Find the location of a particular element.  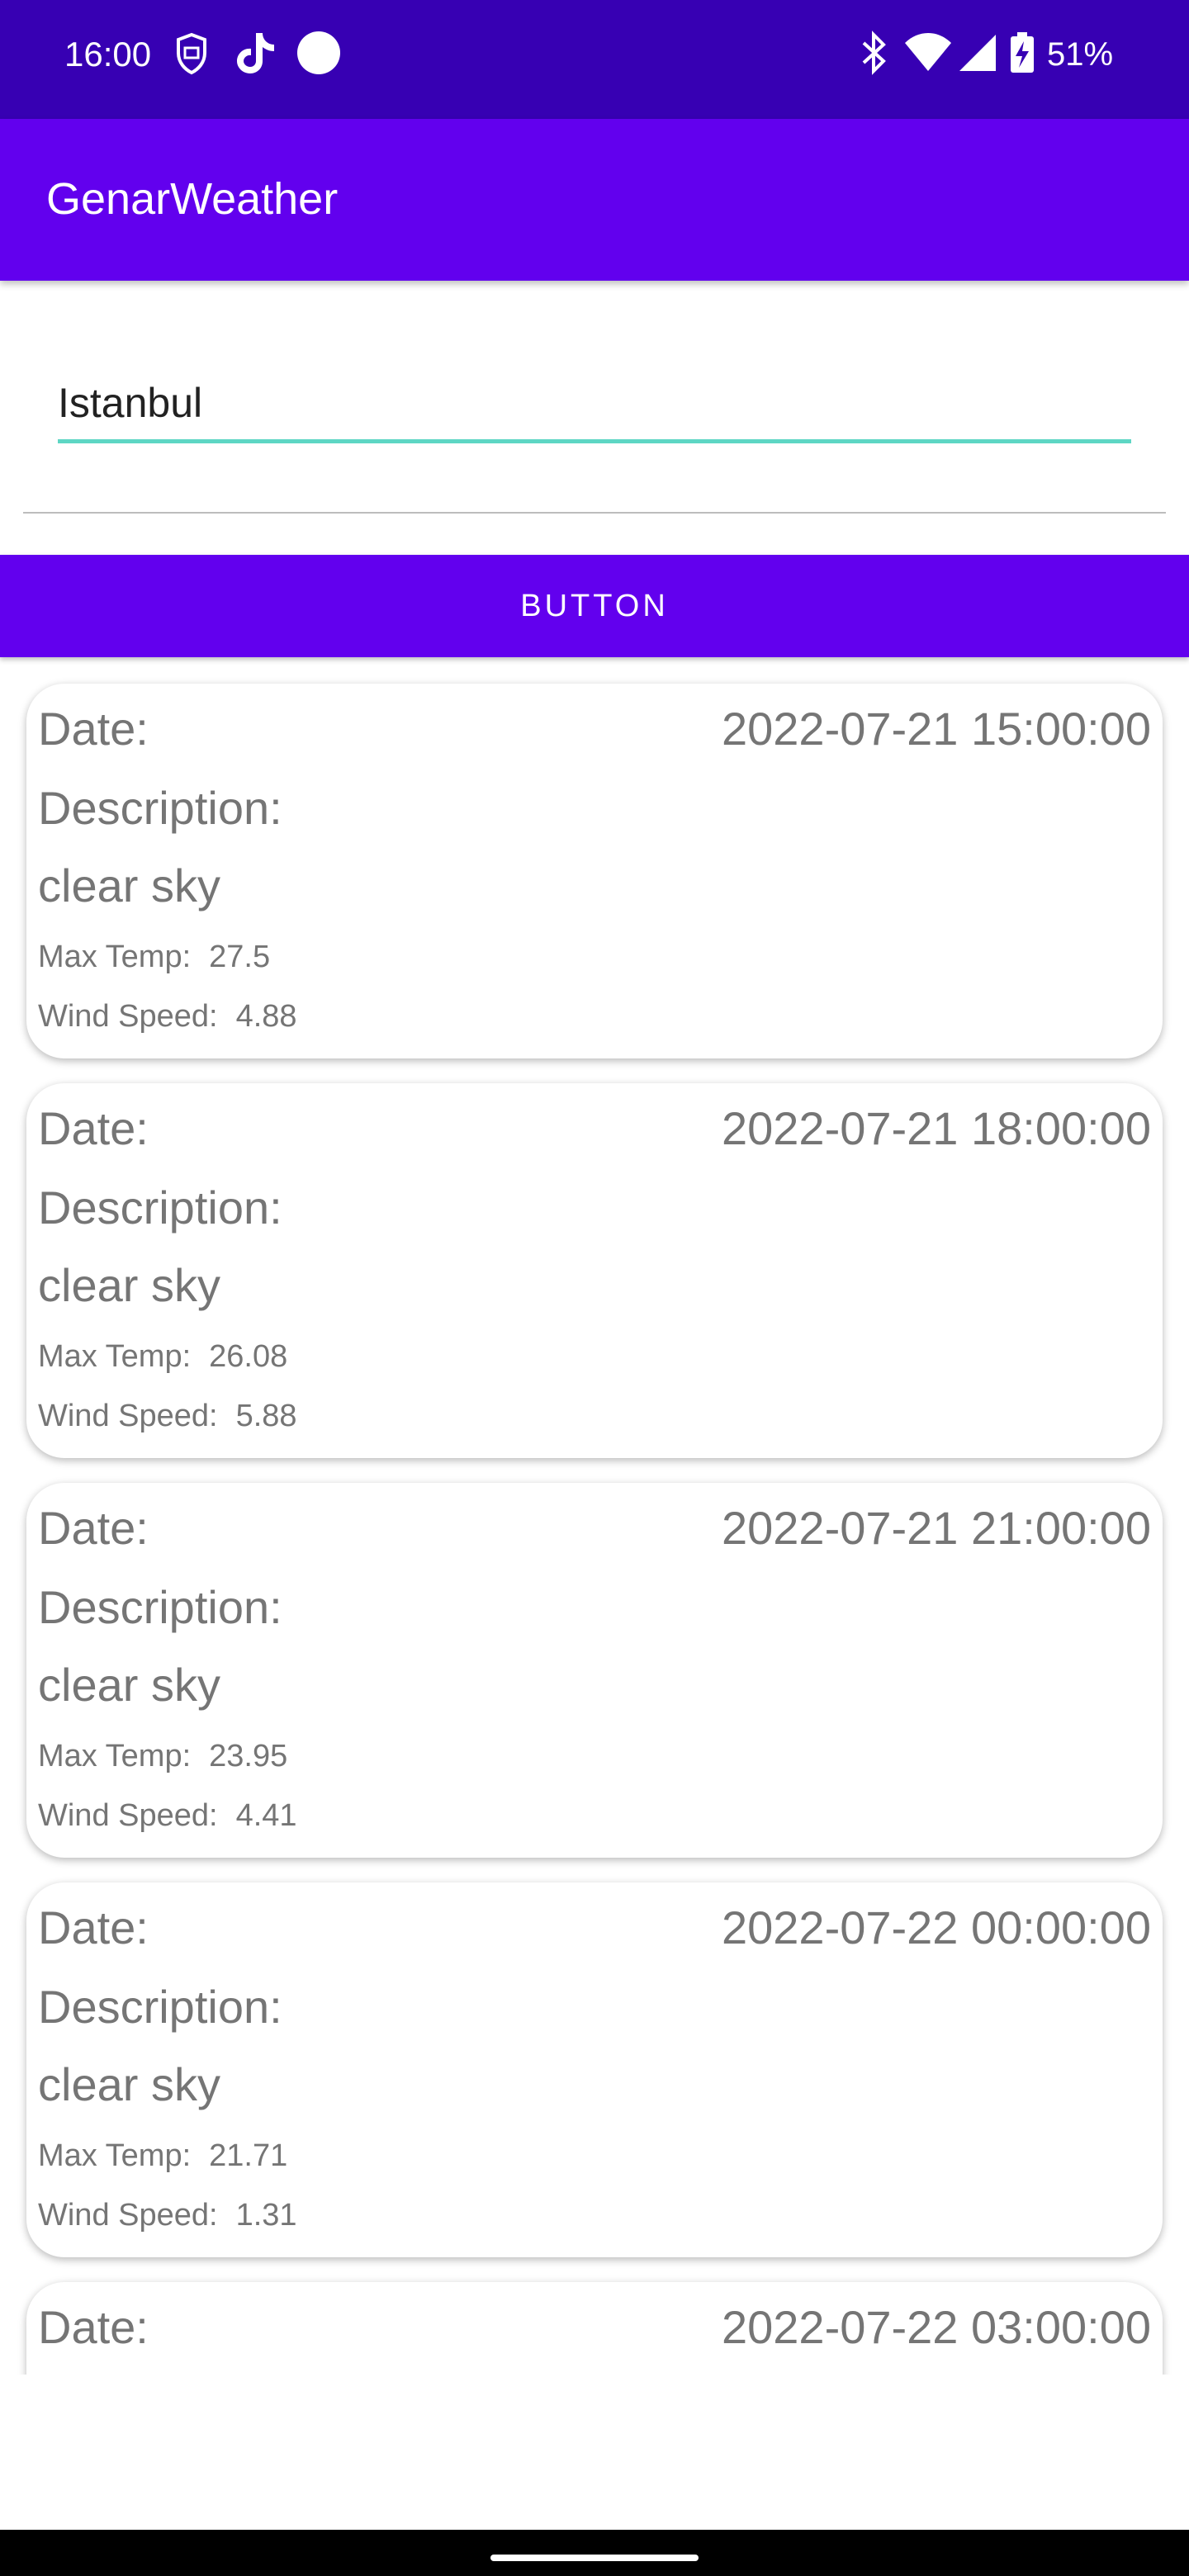

city-input is located at coordinates (594, 403).